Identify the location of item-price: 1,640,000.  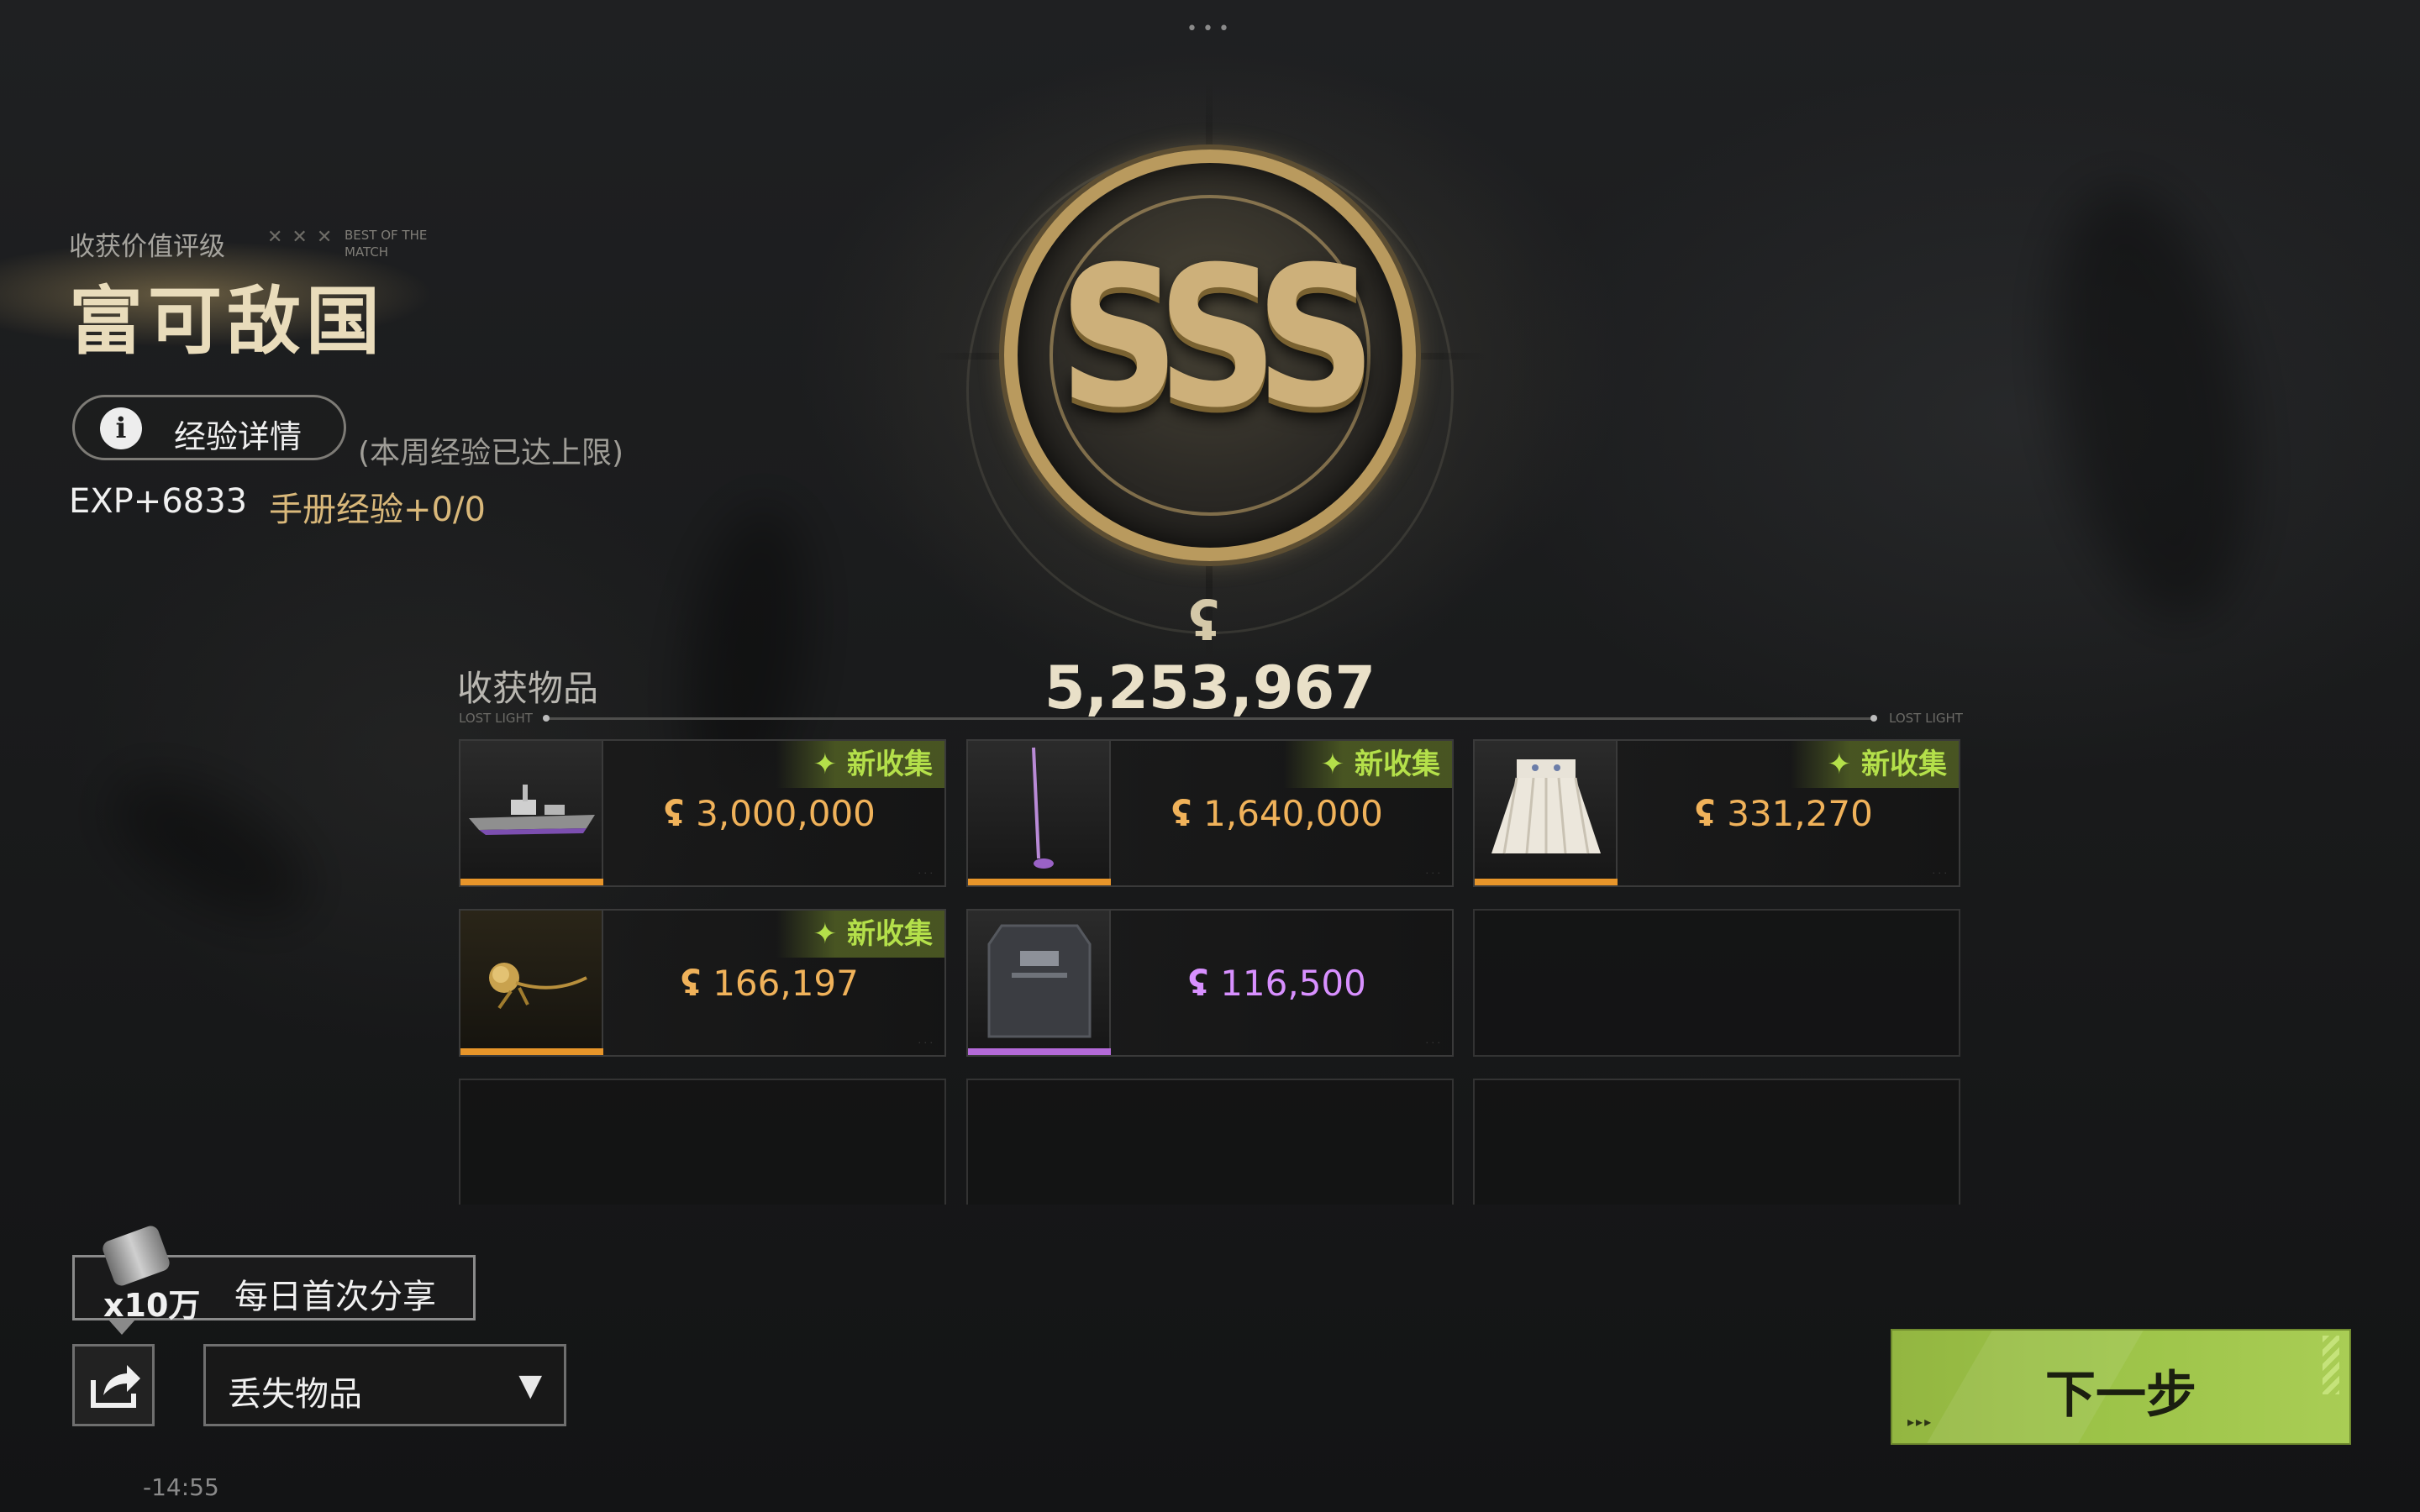
(1293, 813).